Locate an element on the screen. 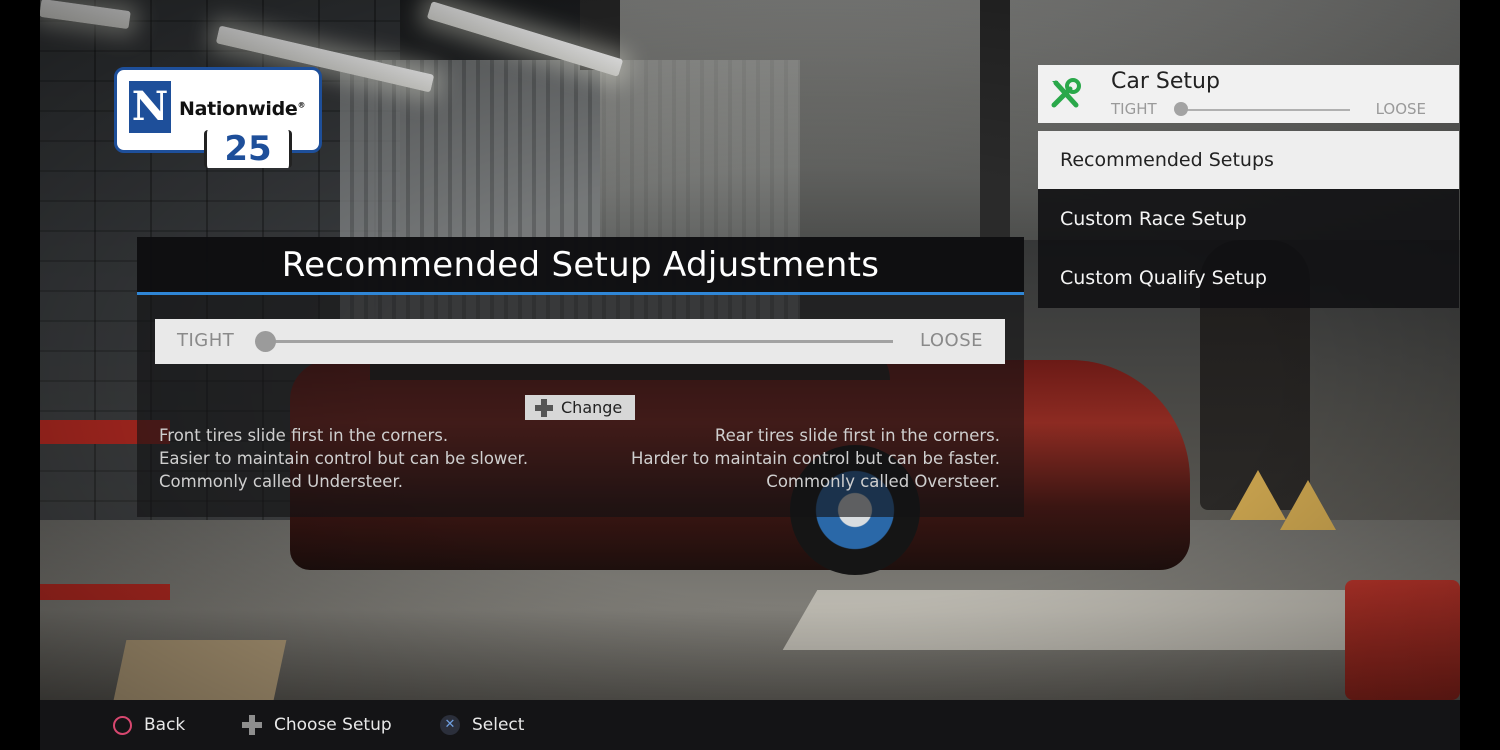 This screenshot has height=750, width=1500. description-line: Commonly called Oversteer. is located at coordinates (883, 481).